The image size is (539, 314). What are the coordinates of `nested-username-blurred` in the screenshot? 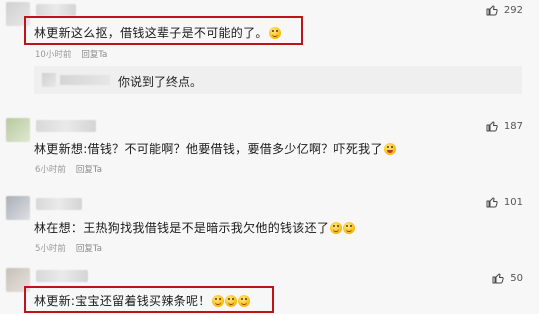 It's located at (85, 80).